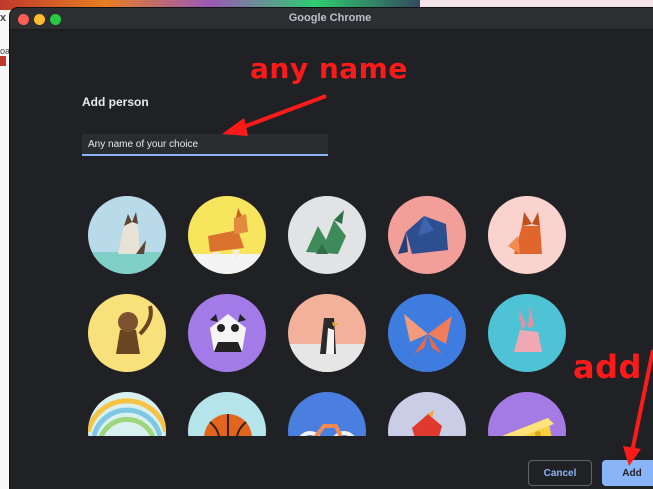 The width and height of the screenshot is (653, 489). I want to click on avatar-basketball, so click(227, 414).